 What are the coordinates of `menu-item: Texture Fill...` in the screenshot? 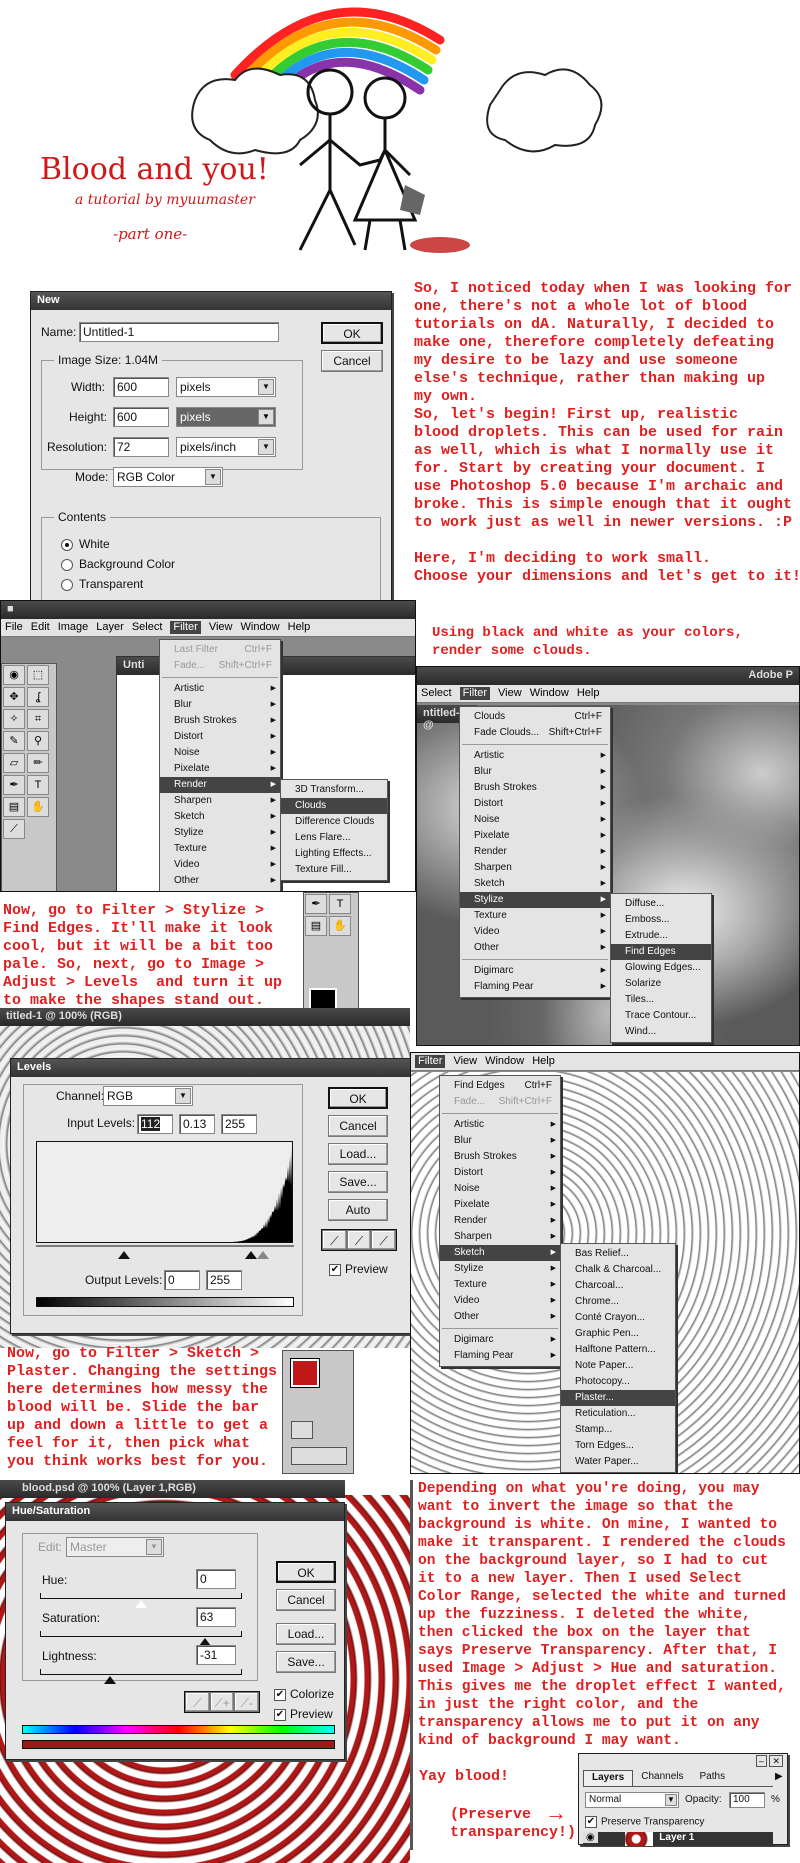 It's located at (334, 870).